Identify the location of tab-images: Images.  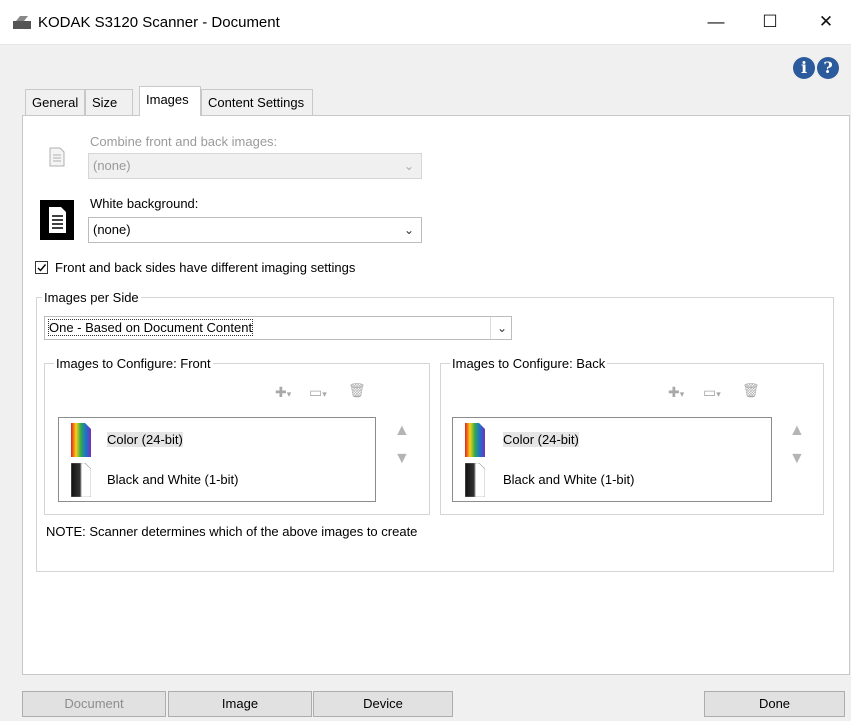
(170, 101).